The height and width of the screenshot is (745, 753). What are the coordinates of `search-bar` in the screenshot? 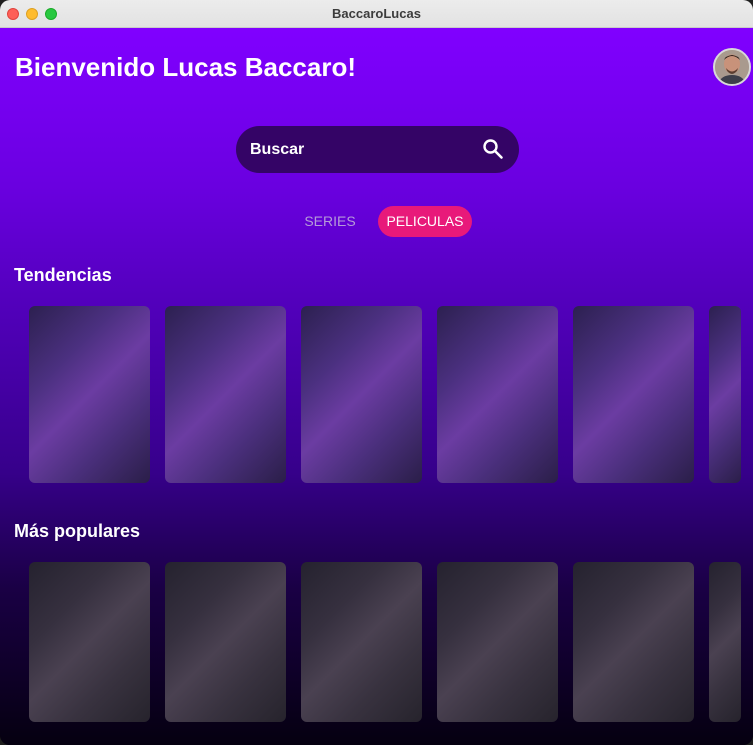 It's located at (377, 149).